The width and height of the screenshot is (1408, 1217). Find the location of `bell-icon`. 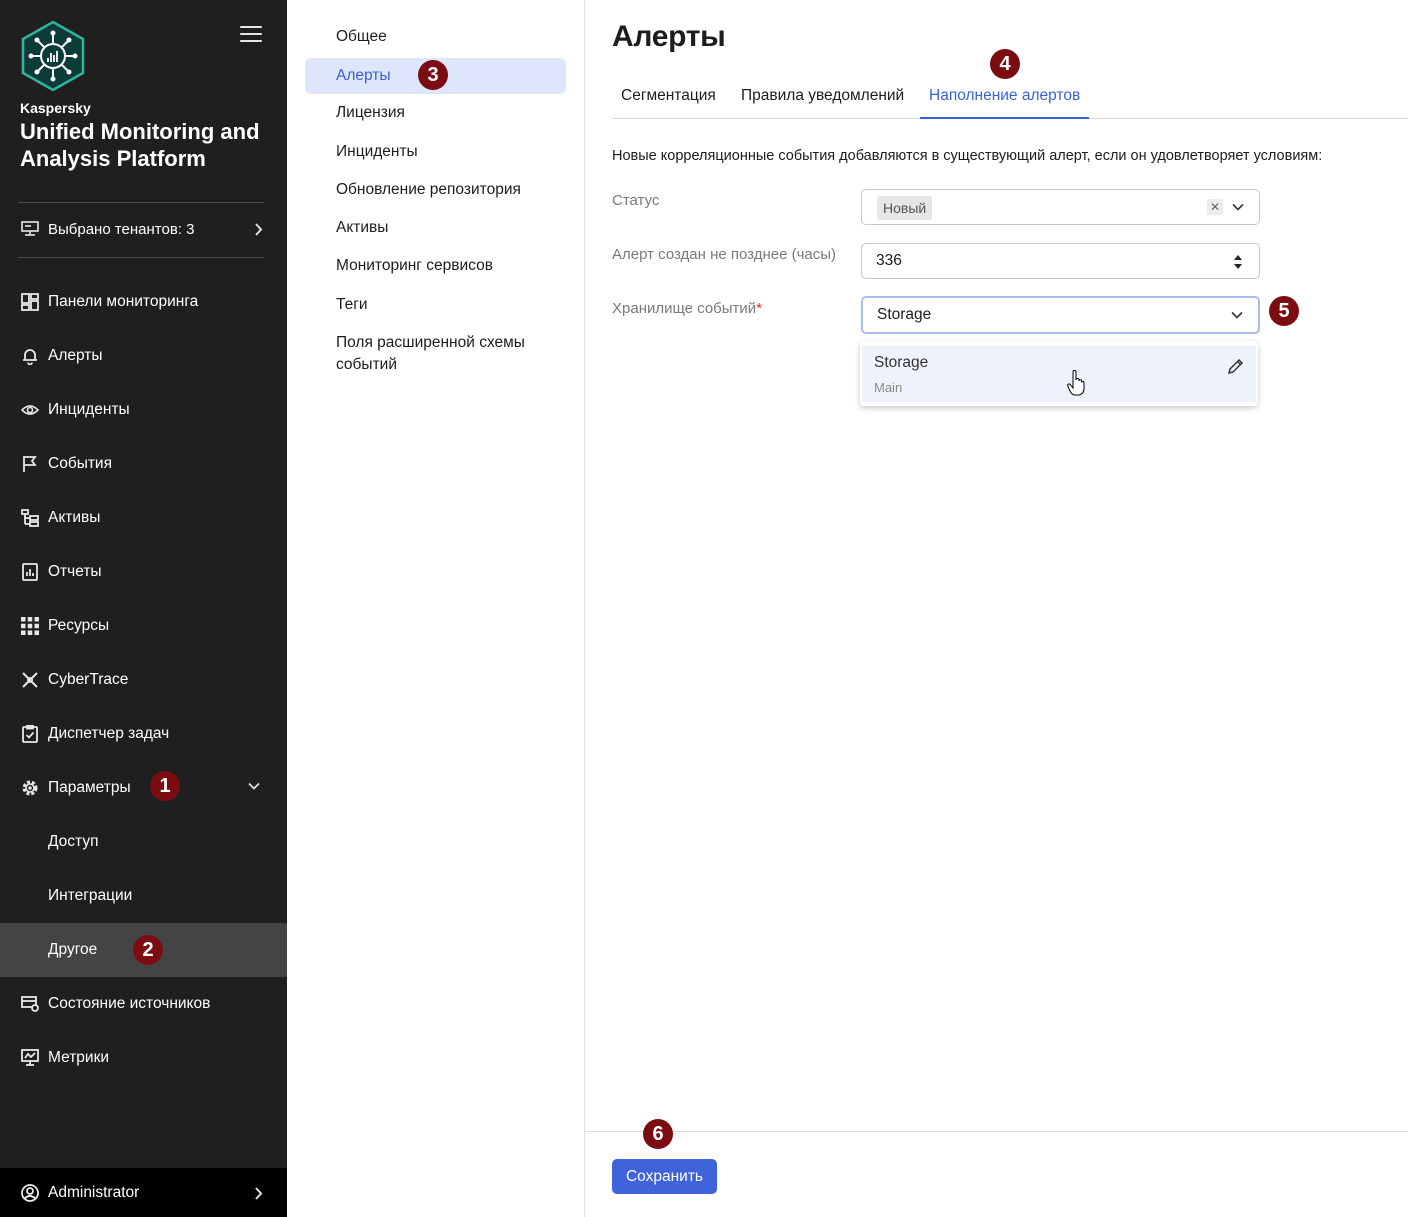

bell-icon is located at coordinates (30, 356).